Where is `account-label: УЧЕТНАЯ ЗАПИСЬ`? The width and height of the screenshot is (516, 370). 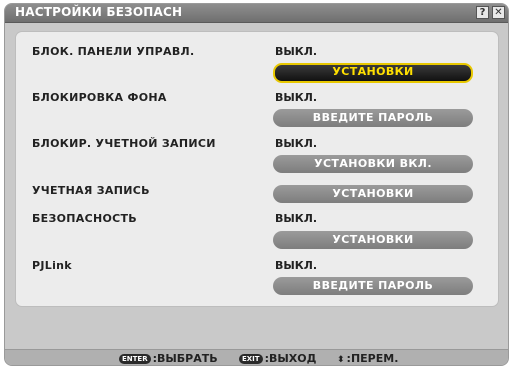 account-label: УЧЕТНАЯ ЗАПИСЬ is located at coordinates (91, 190).